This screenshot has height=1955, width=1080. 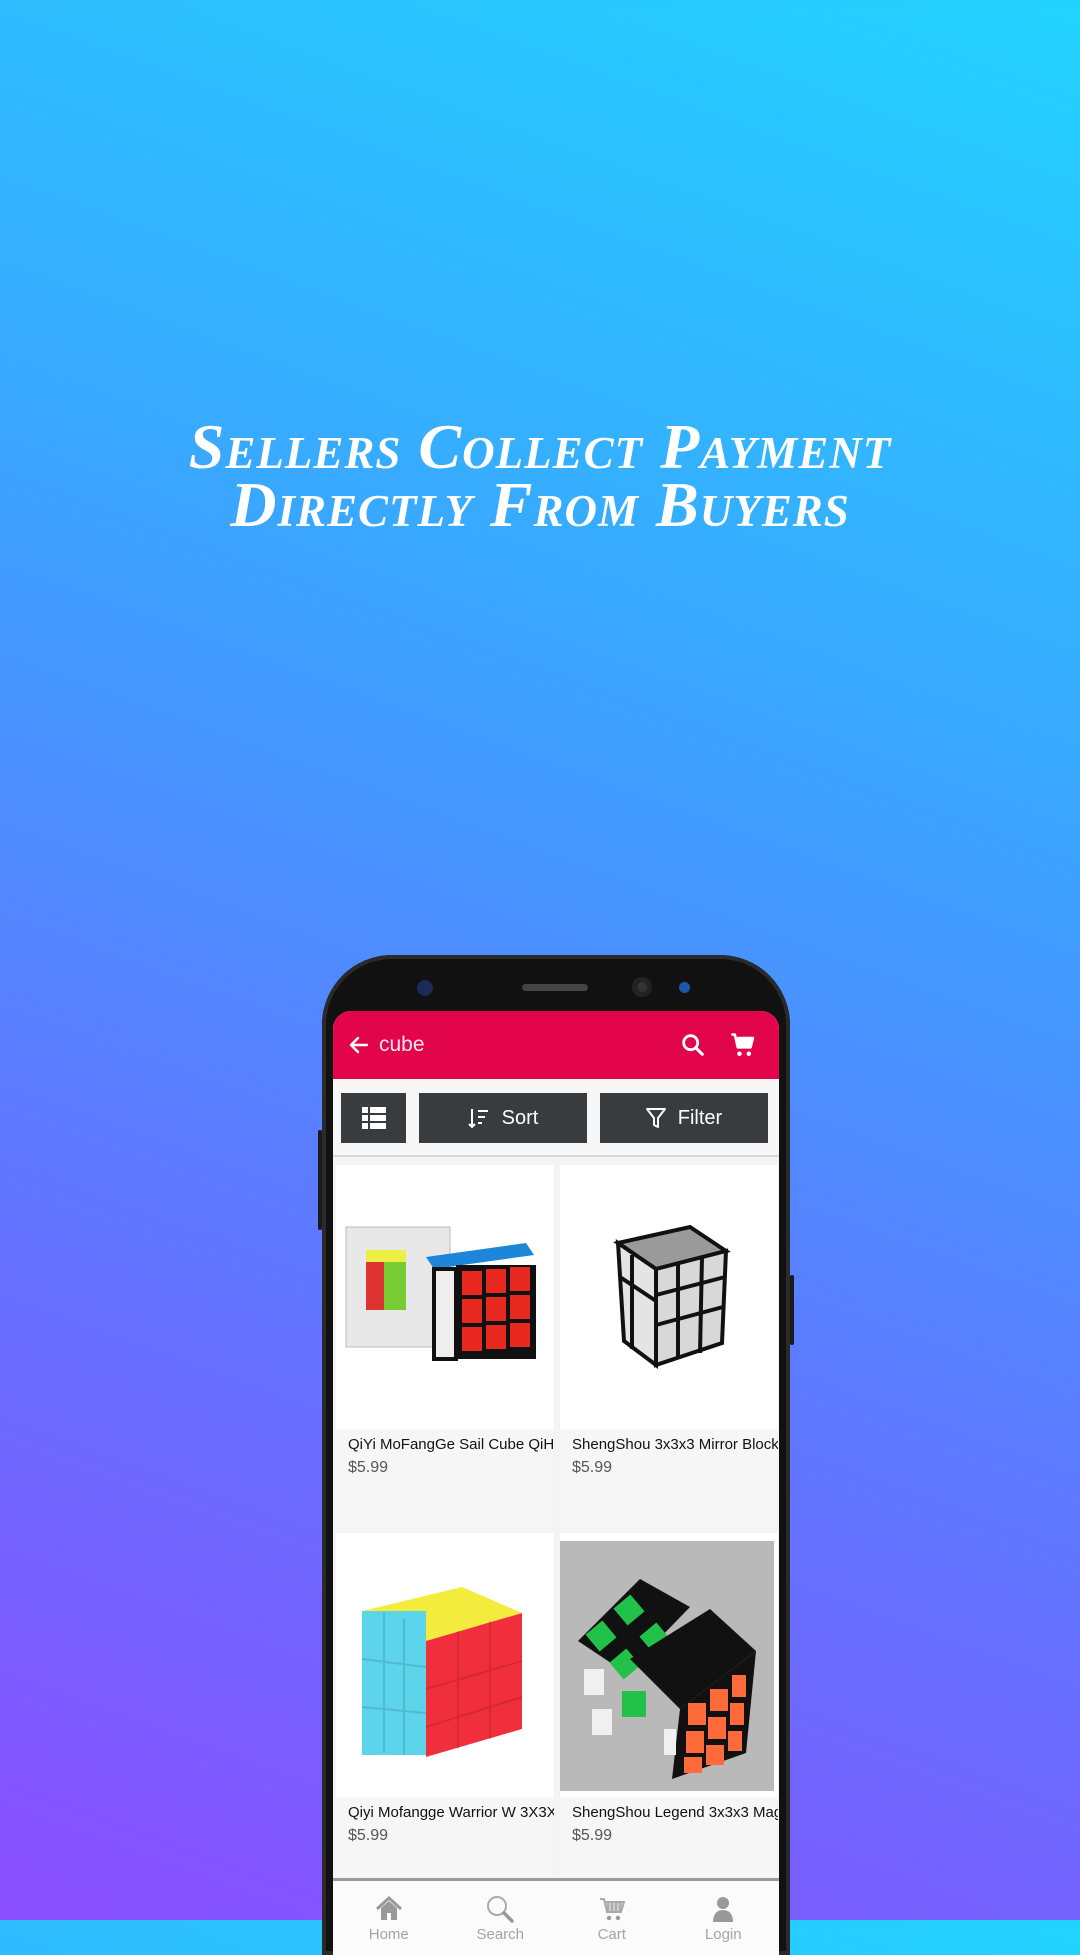 I want to click on home-icon, so click(x=388, y=1907).